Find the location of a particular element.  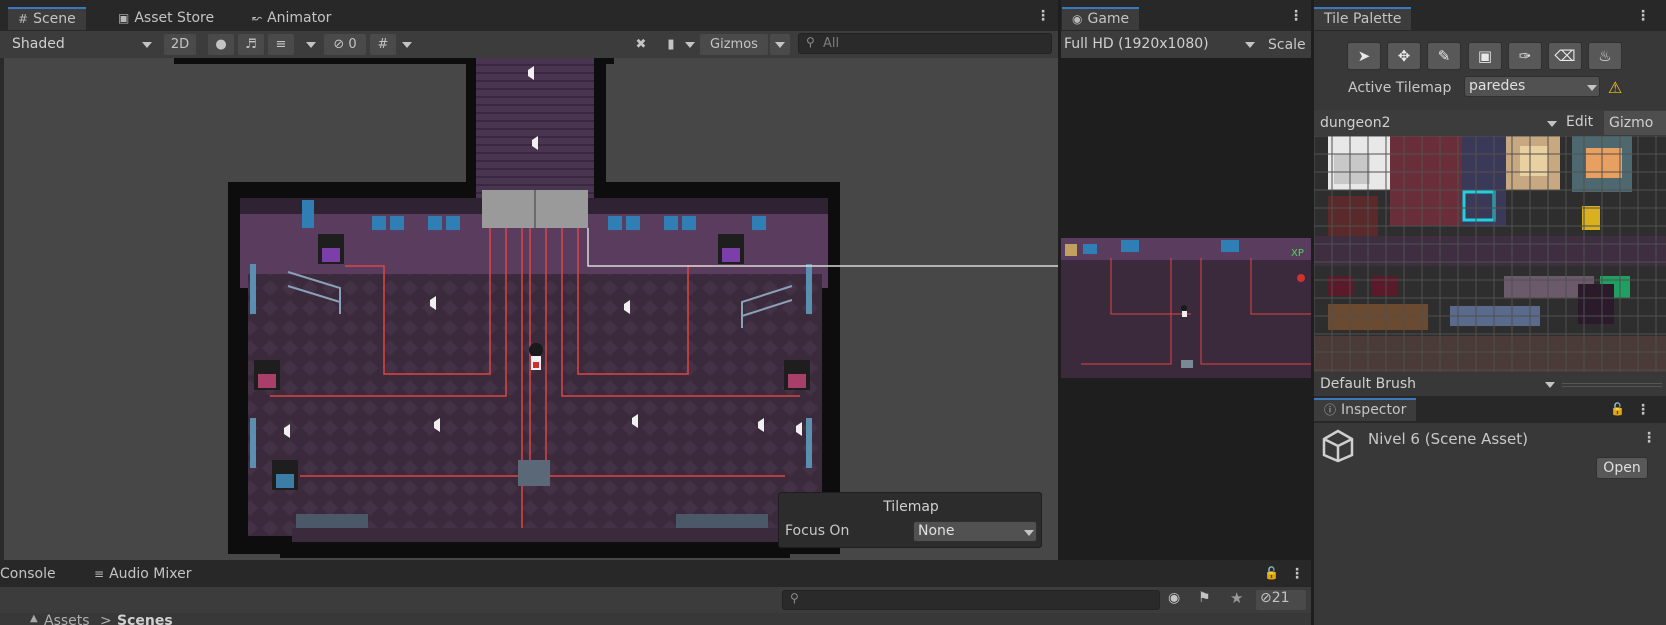

inspector-lock-icon: 🔓 is located at coordinates (1617, 409).